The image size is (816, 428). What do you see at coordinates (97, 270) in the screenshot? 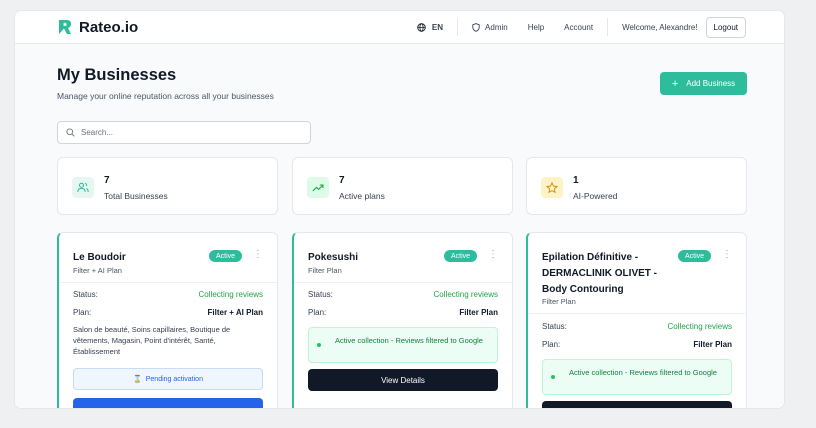
I see `business-plan-subtitle: Filter + AI Plan` at bounding box center [97, 270].